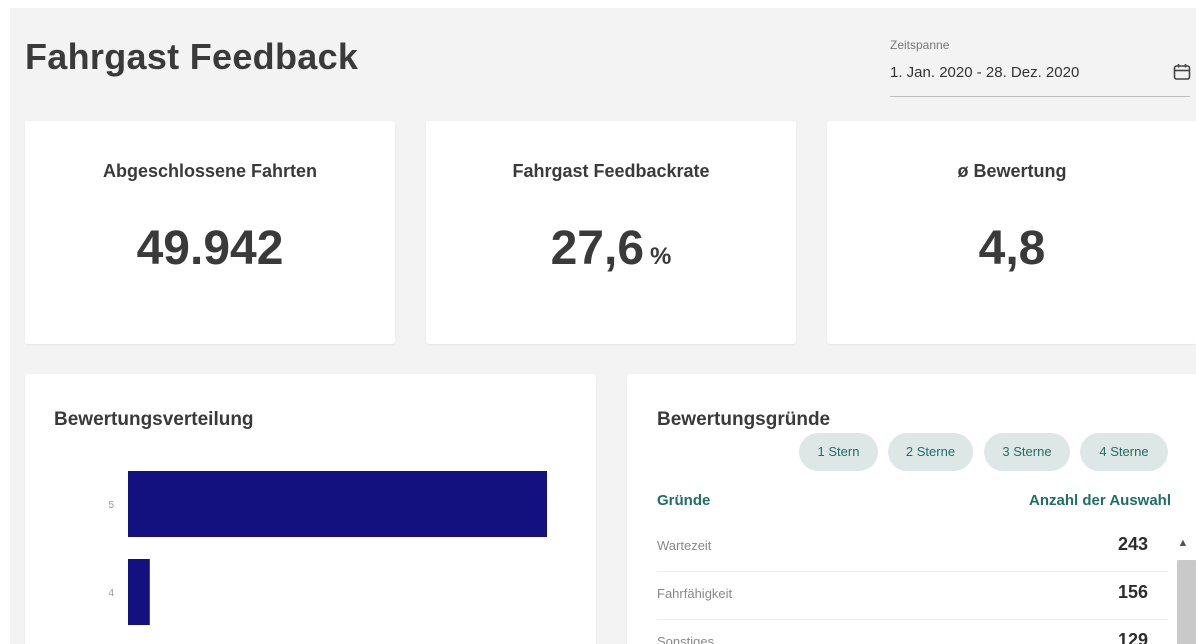 The height and width of the screenshot is (644, 1196). I want to click on kpi-title: ø Bewertung, so click(1012, 171).